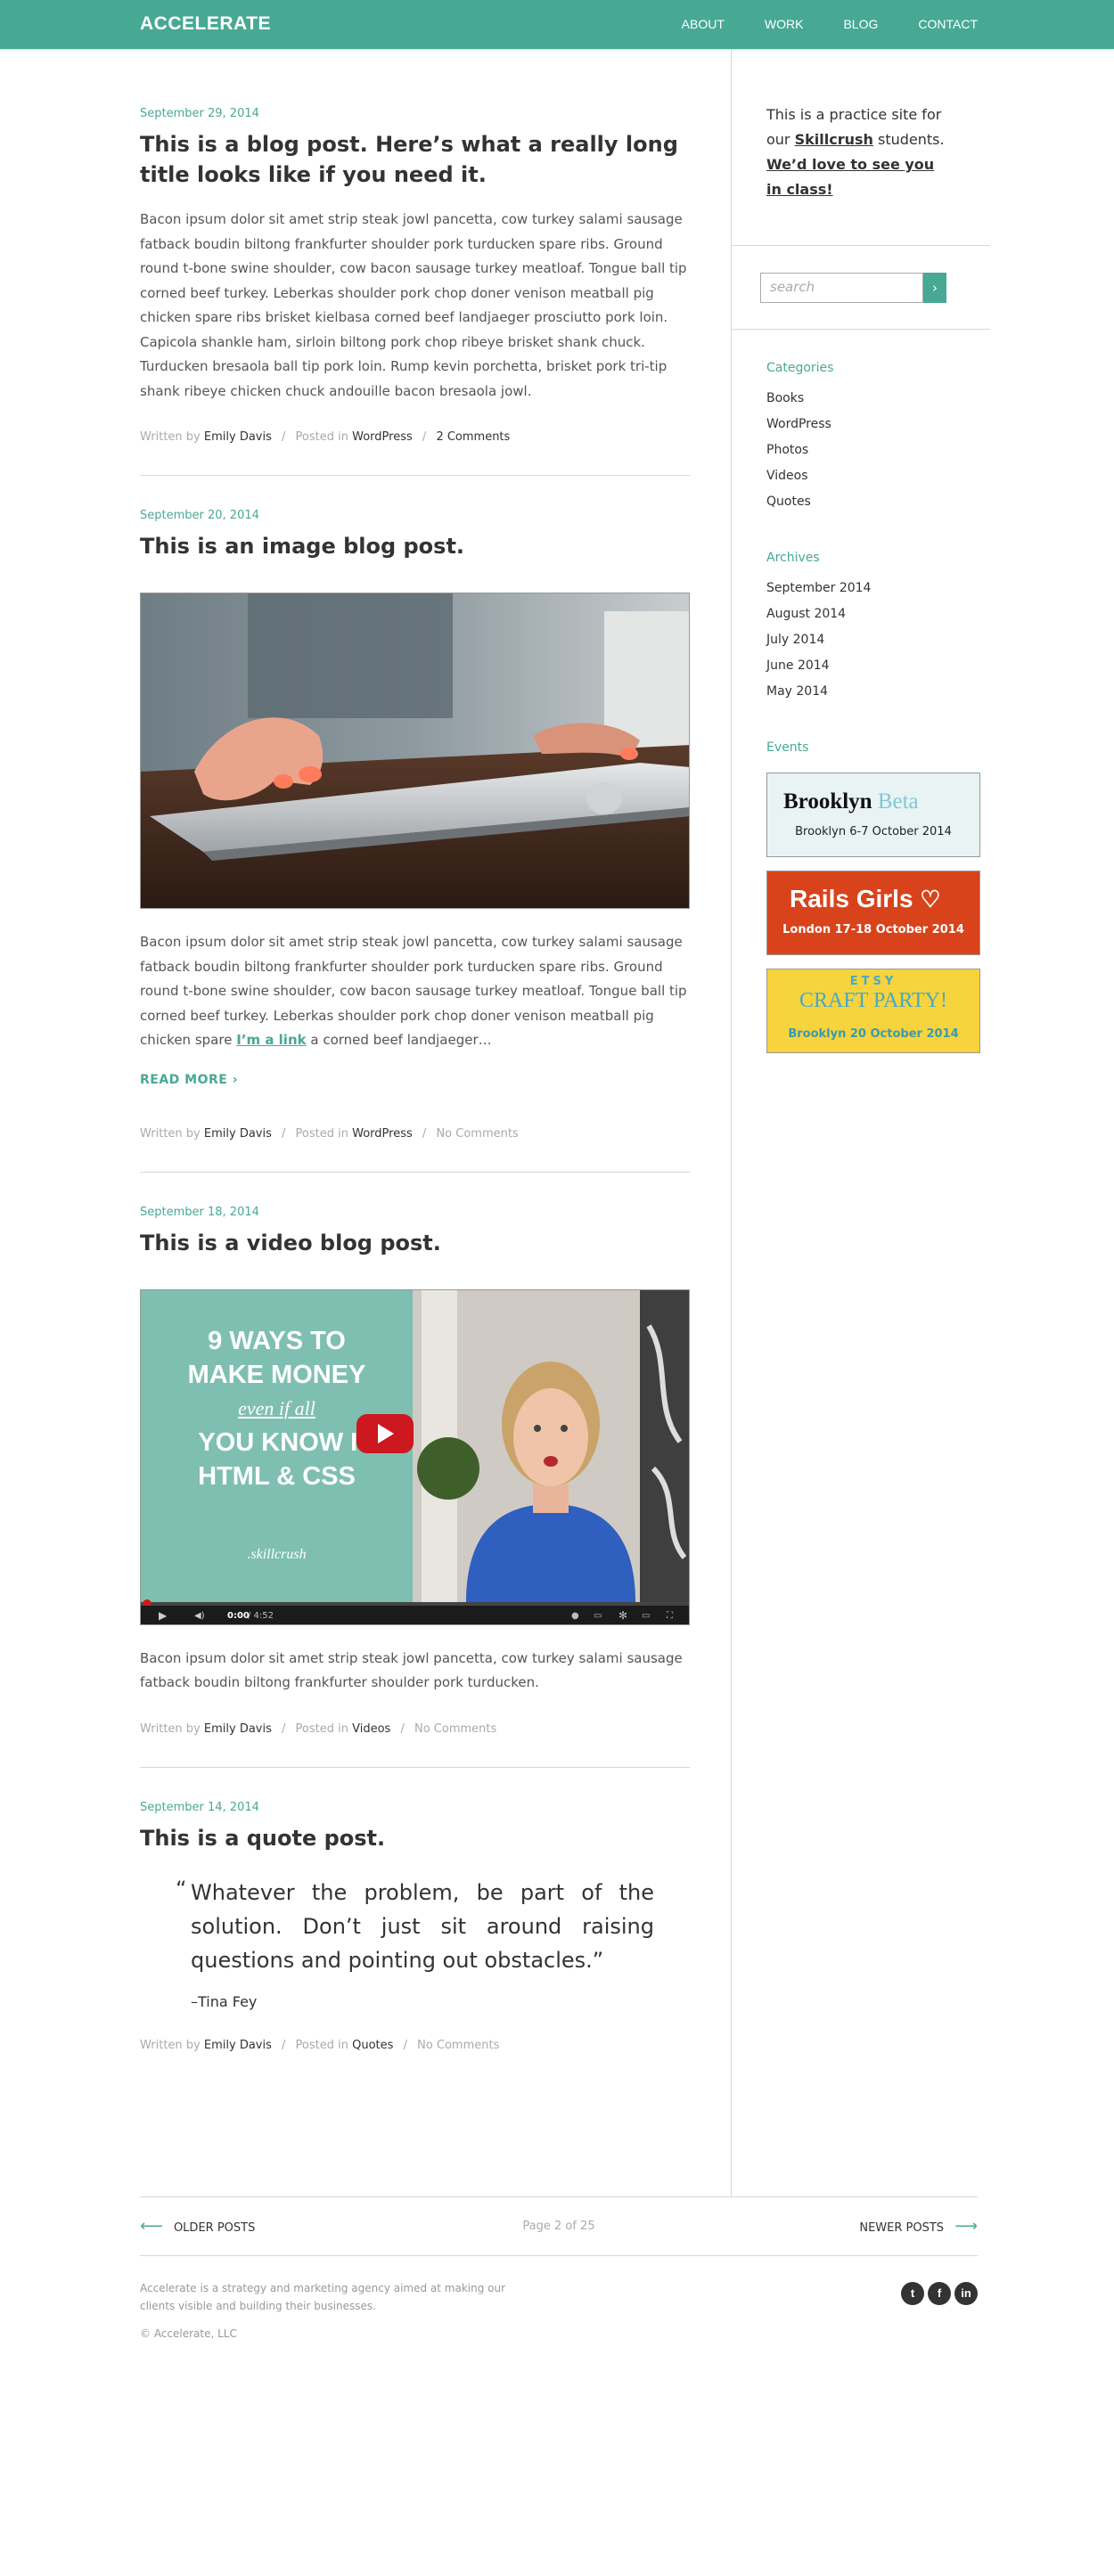 The width and height of the screenshot is (1114, 2576). I want to click on post-date: September 18, 2014, so click(415, 1212).